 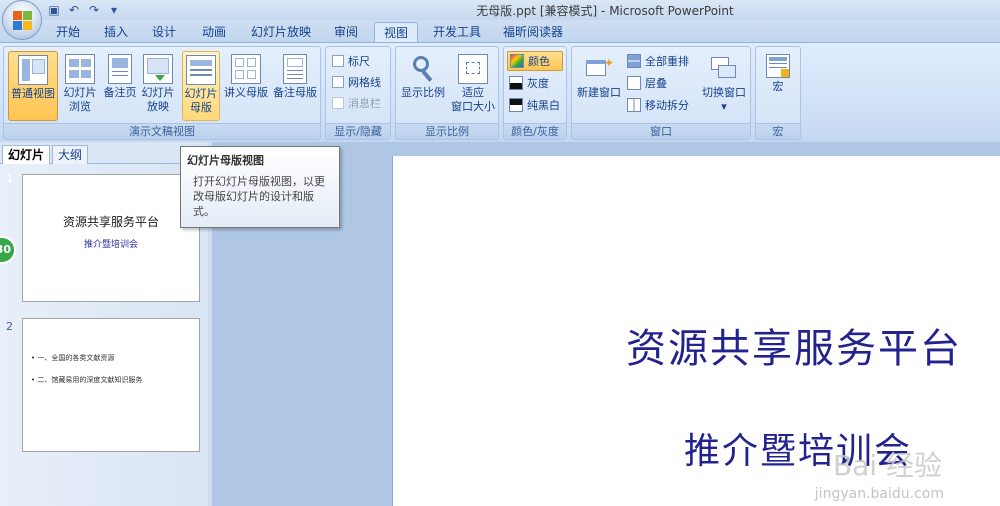 I want to click on tooltip-title: 幻灯片母版视图, so click(x=225, y=160).